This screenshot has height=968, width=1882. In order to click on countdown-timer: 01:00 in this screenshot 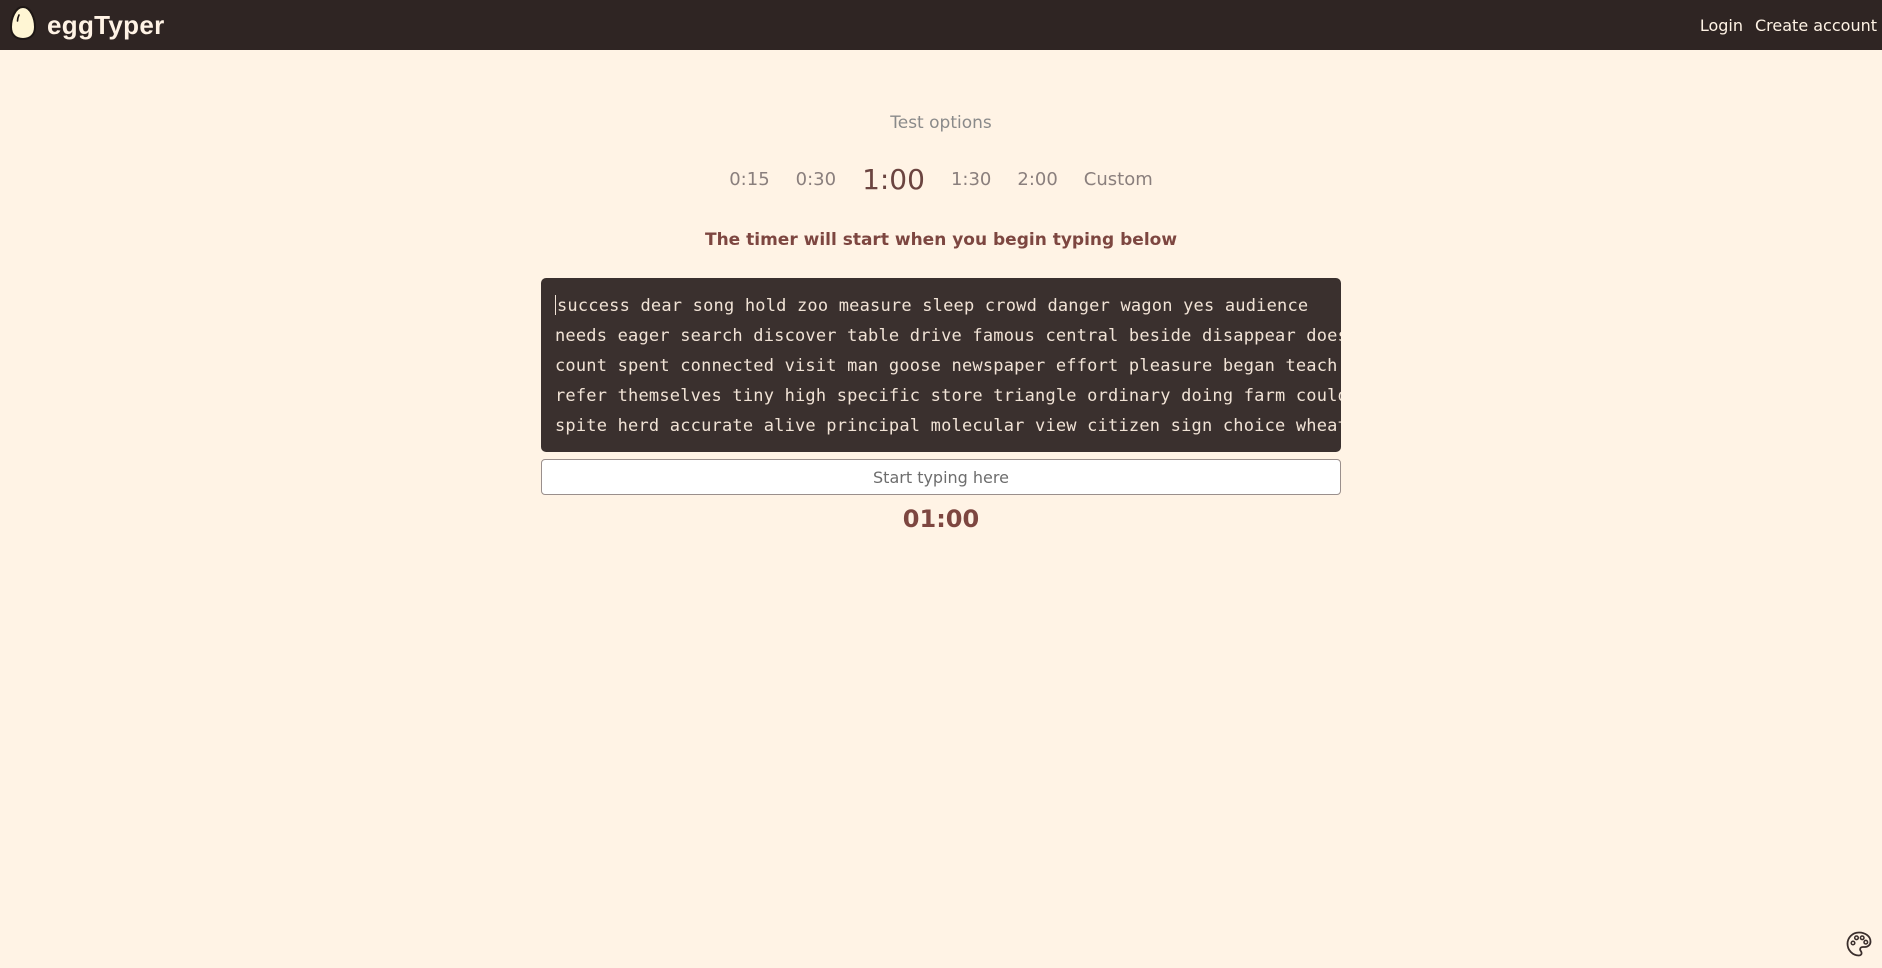, I will do `click(941, 519)`.